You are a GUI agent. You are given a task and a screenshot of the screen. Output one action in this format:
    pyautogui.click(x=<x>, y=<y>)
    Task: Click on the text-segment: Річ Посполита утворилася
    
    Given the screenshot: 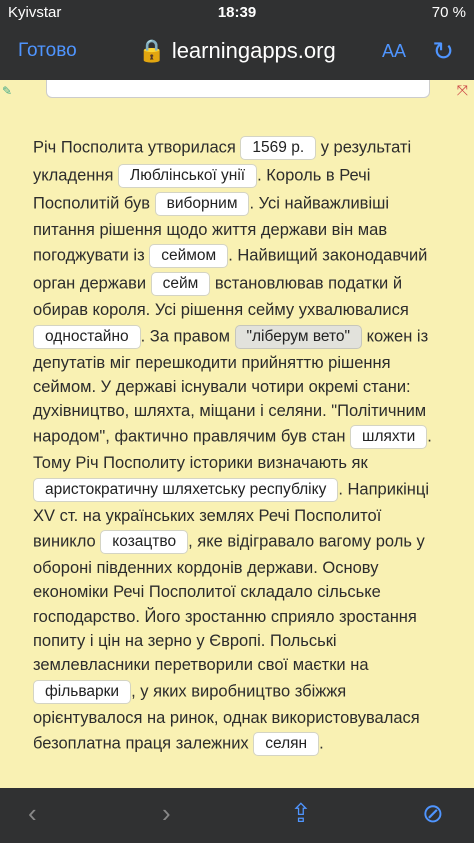 What is the action you would take?
    pyautogui.click(x=137, y=147)
    